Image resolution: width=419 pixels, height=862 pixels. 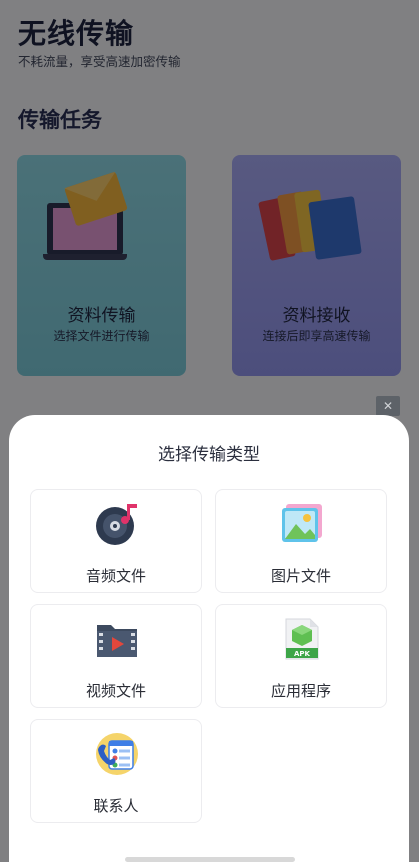 I want to click on option-audio-files: 音频文件, so click(x=116, y=541).